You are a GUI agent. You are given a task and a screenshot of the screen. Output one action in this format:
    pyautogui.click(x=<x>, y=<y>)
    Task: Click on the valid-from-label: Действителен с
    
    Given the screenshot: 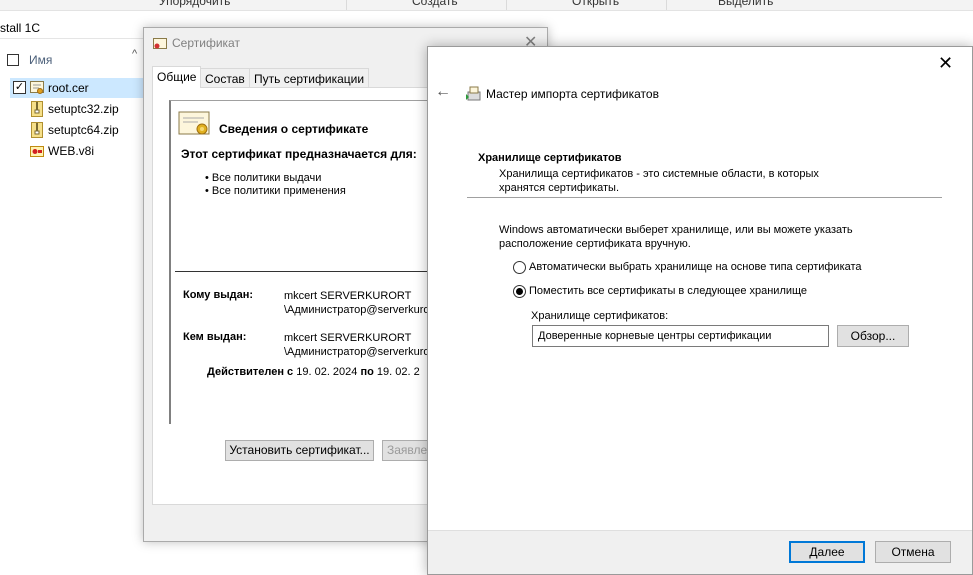 What is the action you would take?
    pyautogui.click(x=250, y=372)
    